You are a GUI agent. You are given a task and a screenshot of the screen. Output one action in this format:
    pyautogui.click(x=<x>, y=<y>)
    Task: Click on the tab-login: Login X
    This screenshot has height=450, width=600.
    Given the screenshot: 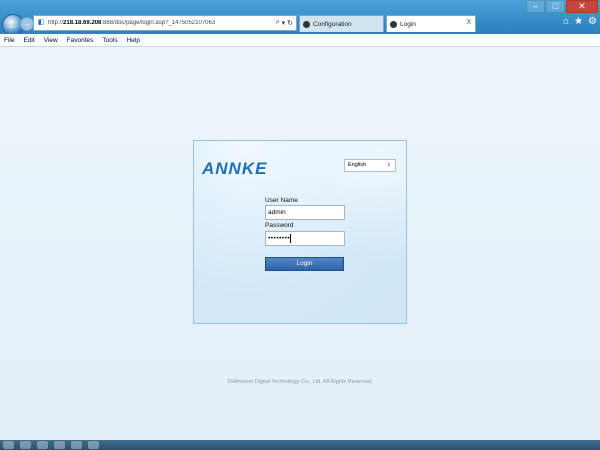 What is the action you would take?
    pyautogui.click(x=431, y=23)
    